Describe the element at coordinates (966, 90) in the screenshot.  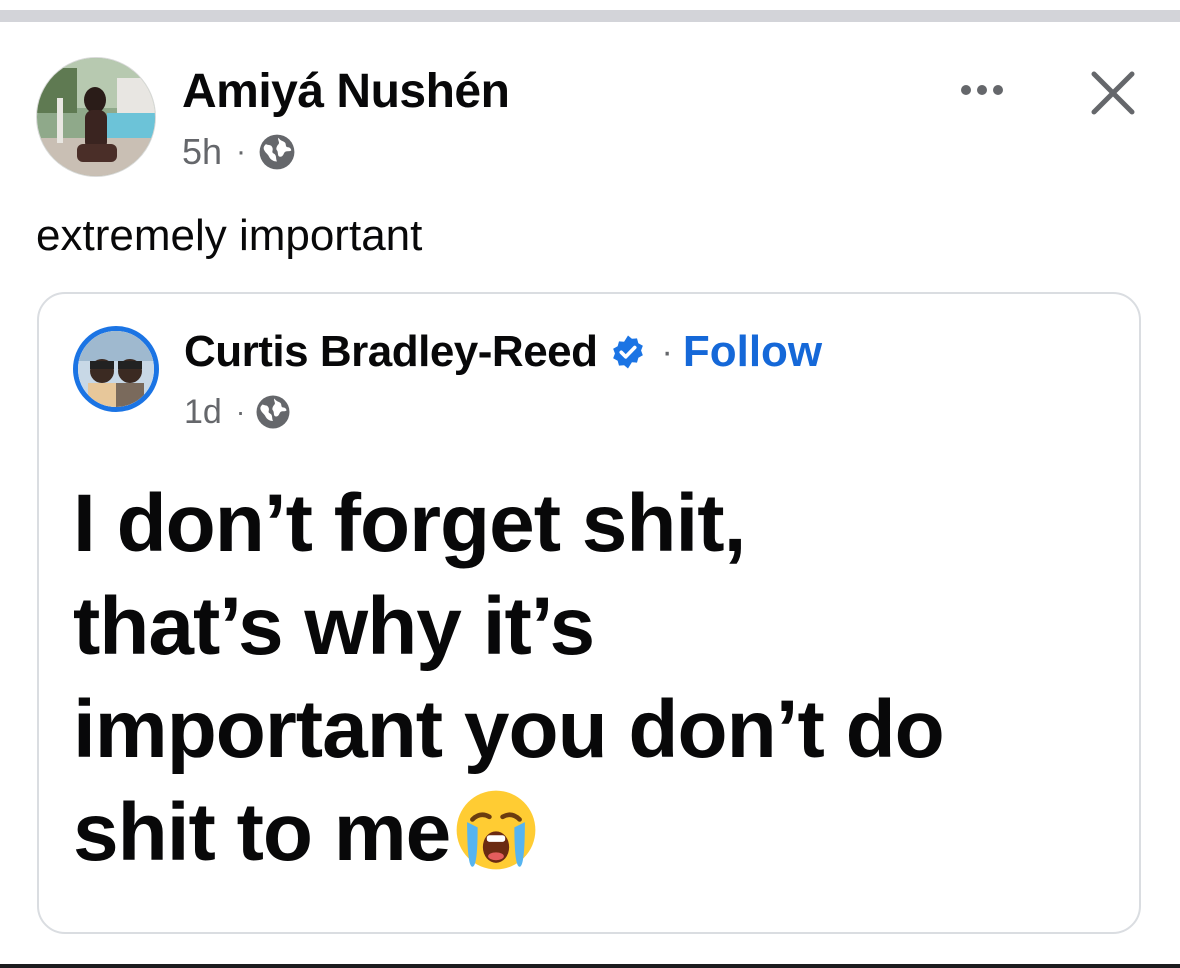
I see `more-options-icon` at that location.